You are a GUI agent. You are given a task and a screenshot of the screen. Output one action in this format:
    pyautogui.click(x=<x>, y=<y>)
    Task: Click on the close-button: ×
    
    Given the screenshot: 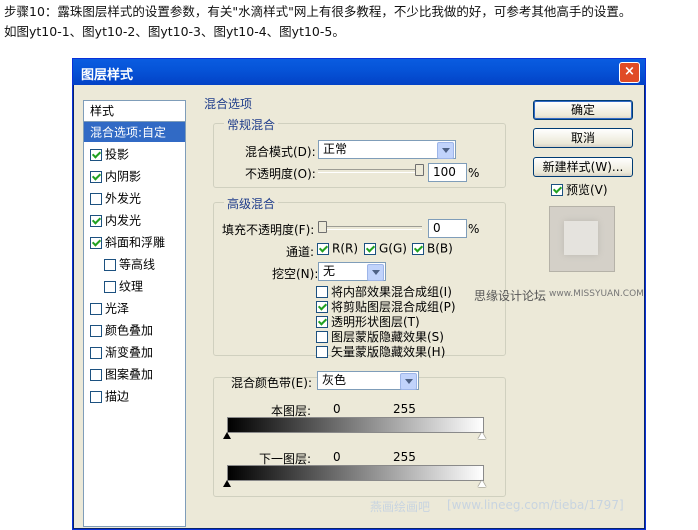 What is the action you would take?
    pyautogui.click(x=629, y=72)
    